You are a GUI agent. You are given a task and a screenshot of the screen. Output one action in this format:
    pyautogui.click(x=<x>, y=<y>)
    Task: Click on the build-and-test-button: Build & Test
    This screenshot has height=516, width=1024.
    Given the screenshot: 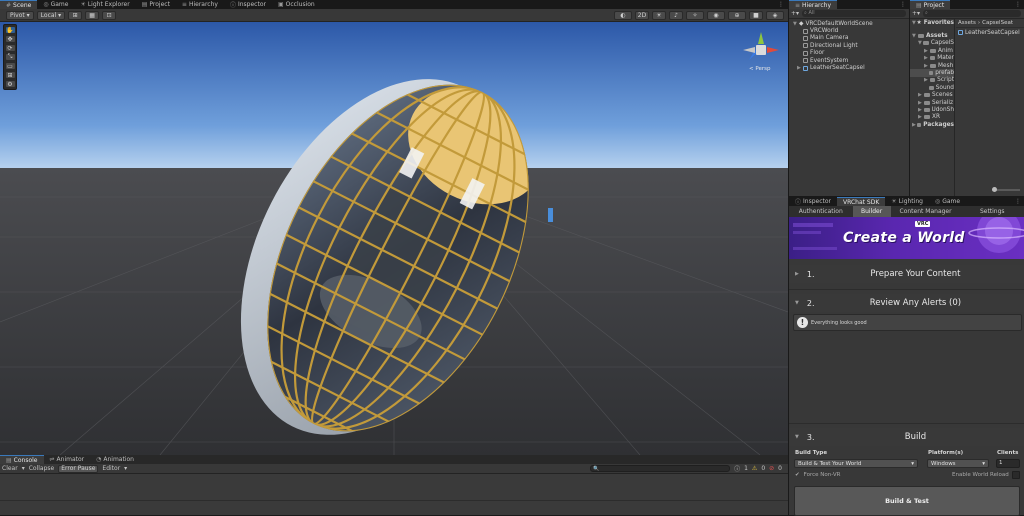 What is the action you would take?
    pyautogui.click(x=907, y=501)
    